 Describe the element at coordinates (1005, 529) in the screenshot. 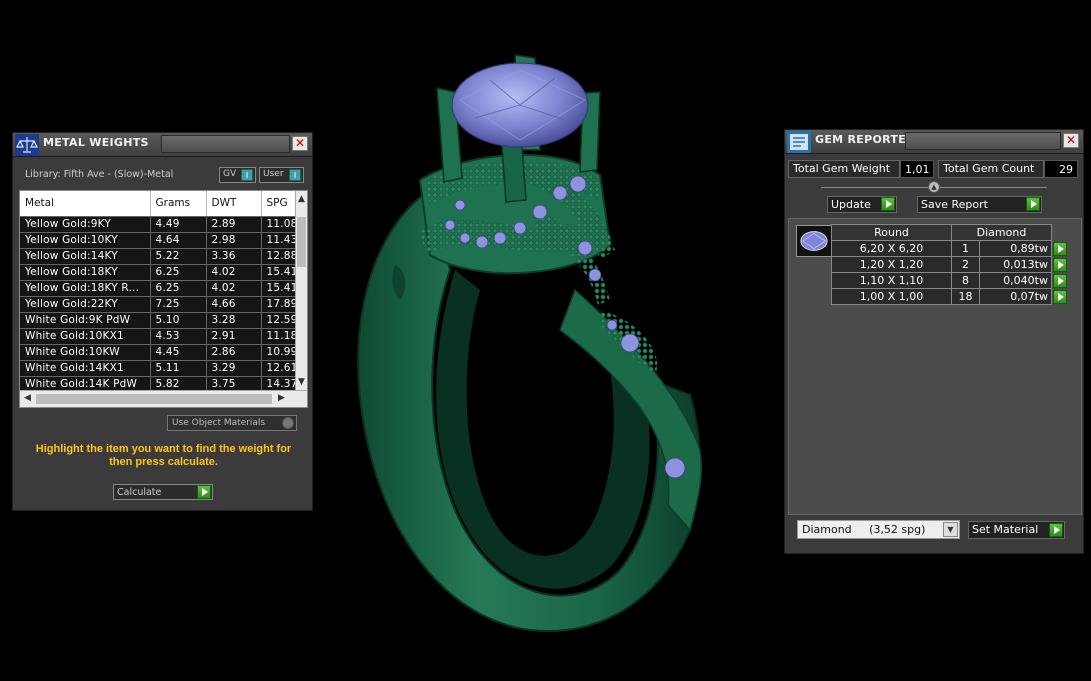

I see `set-material-label: Set Material` at that location.